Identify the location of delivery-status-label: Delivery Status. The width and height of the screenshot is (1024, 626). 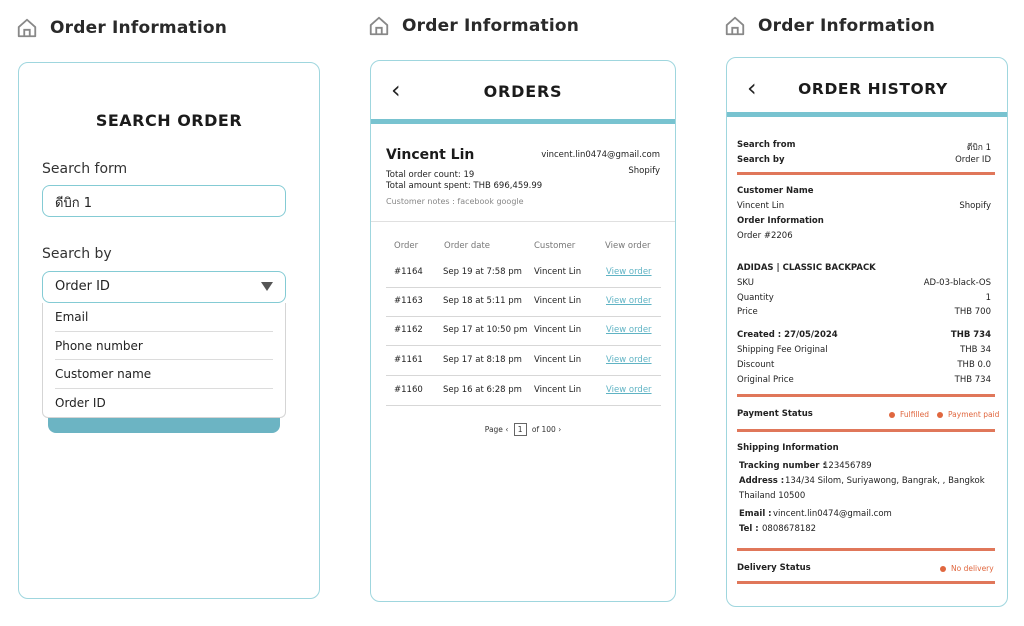
(774, 568).